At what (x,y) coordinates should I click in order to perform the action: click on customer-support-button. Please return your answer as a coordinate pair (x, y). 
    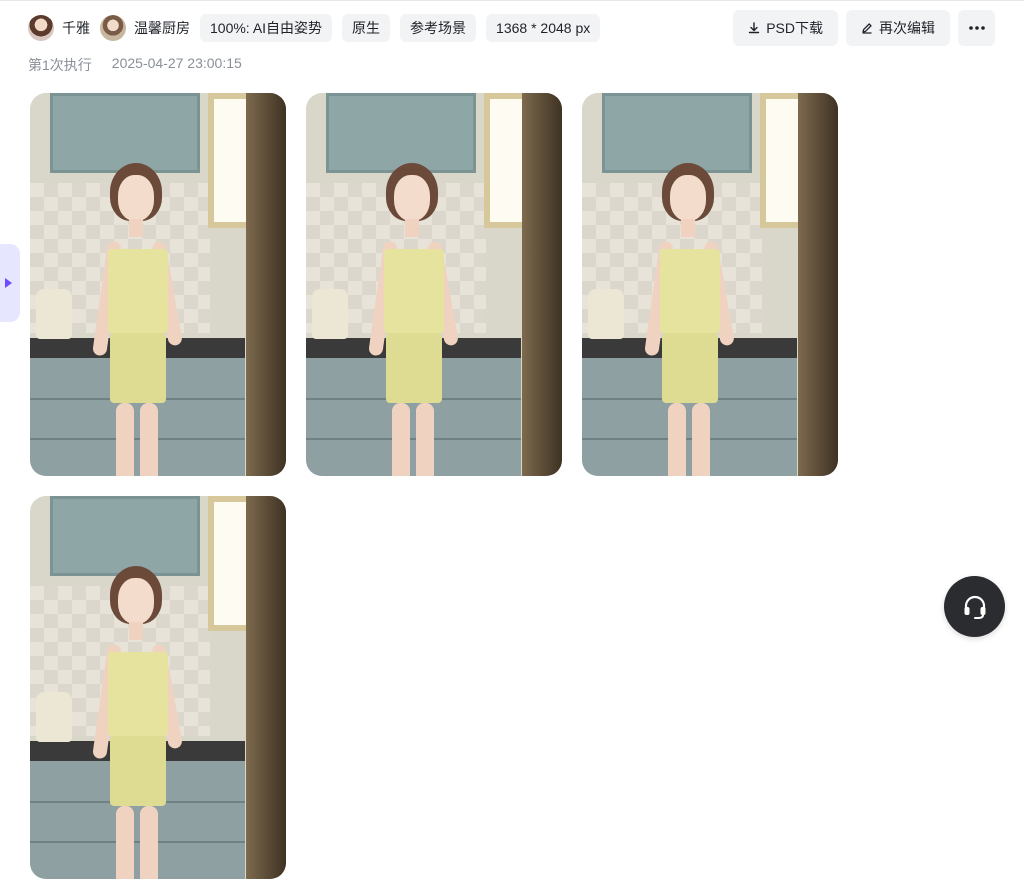
    Looking at the image, I should click on (974, 606).